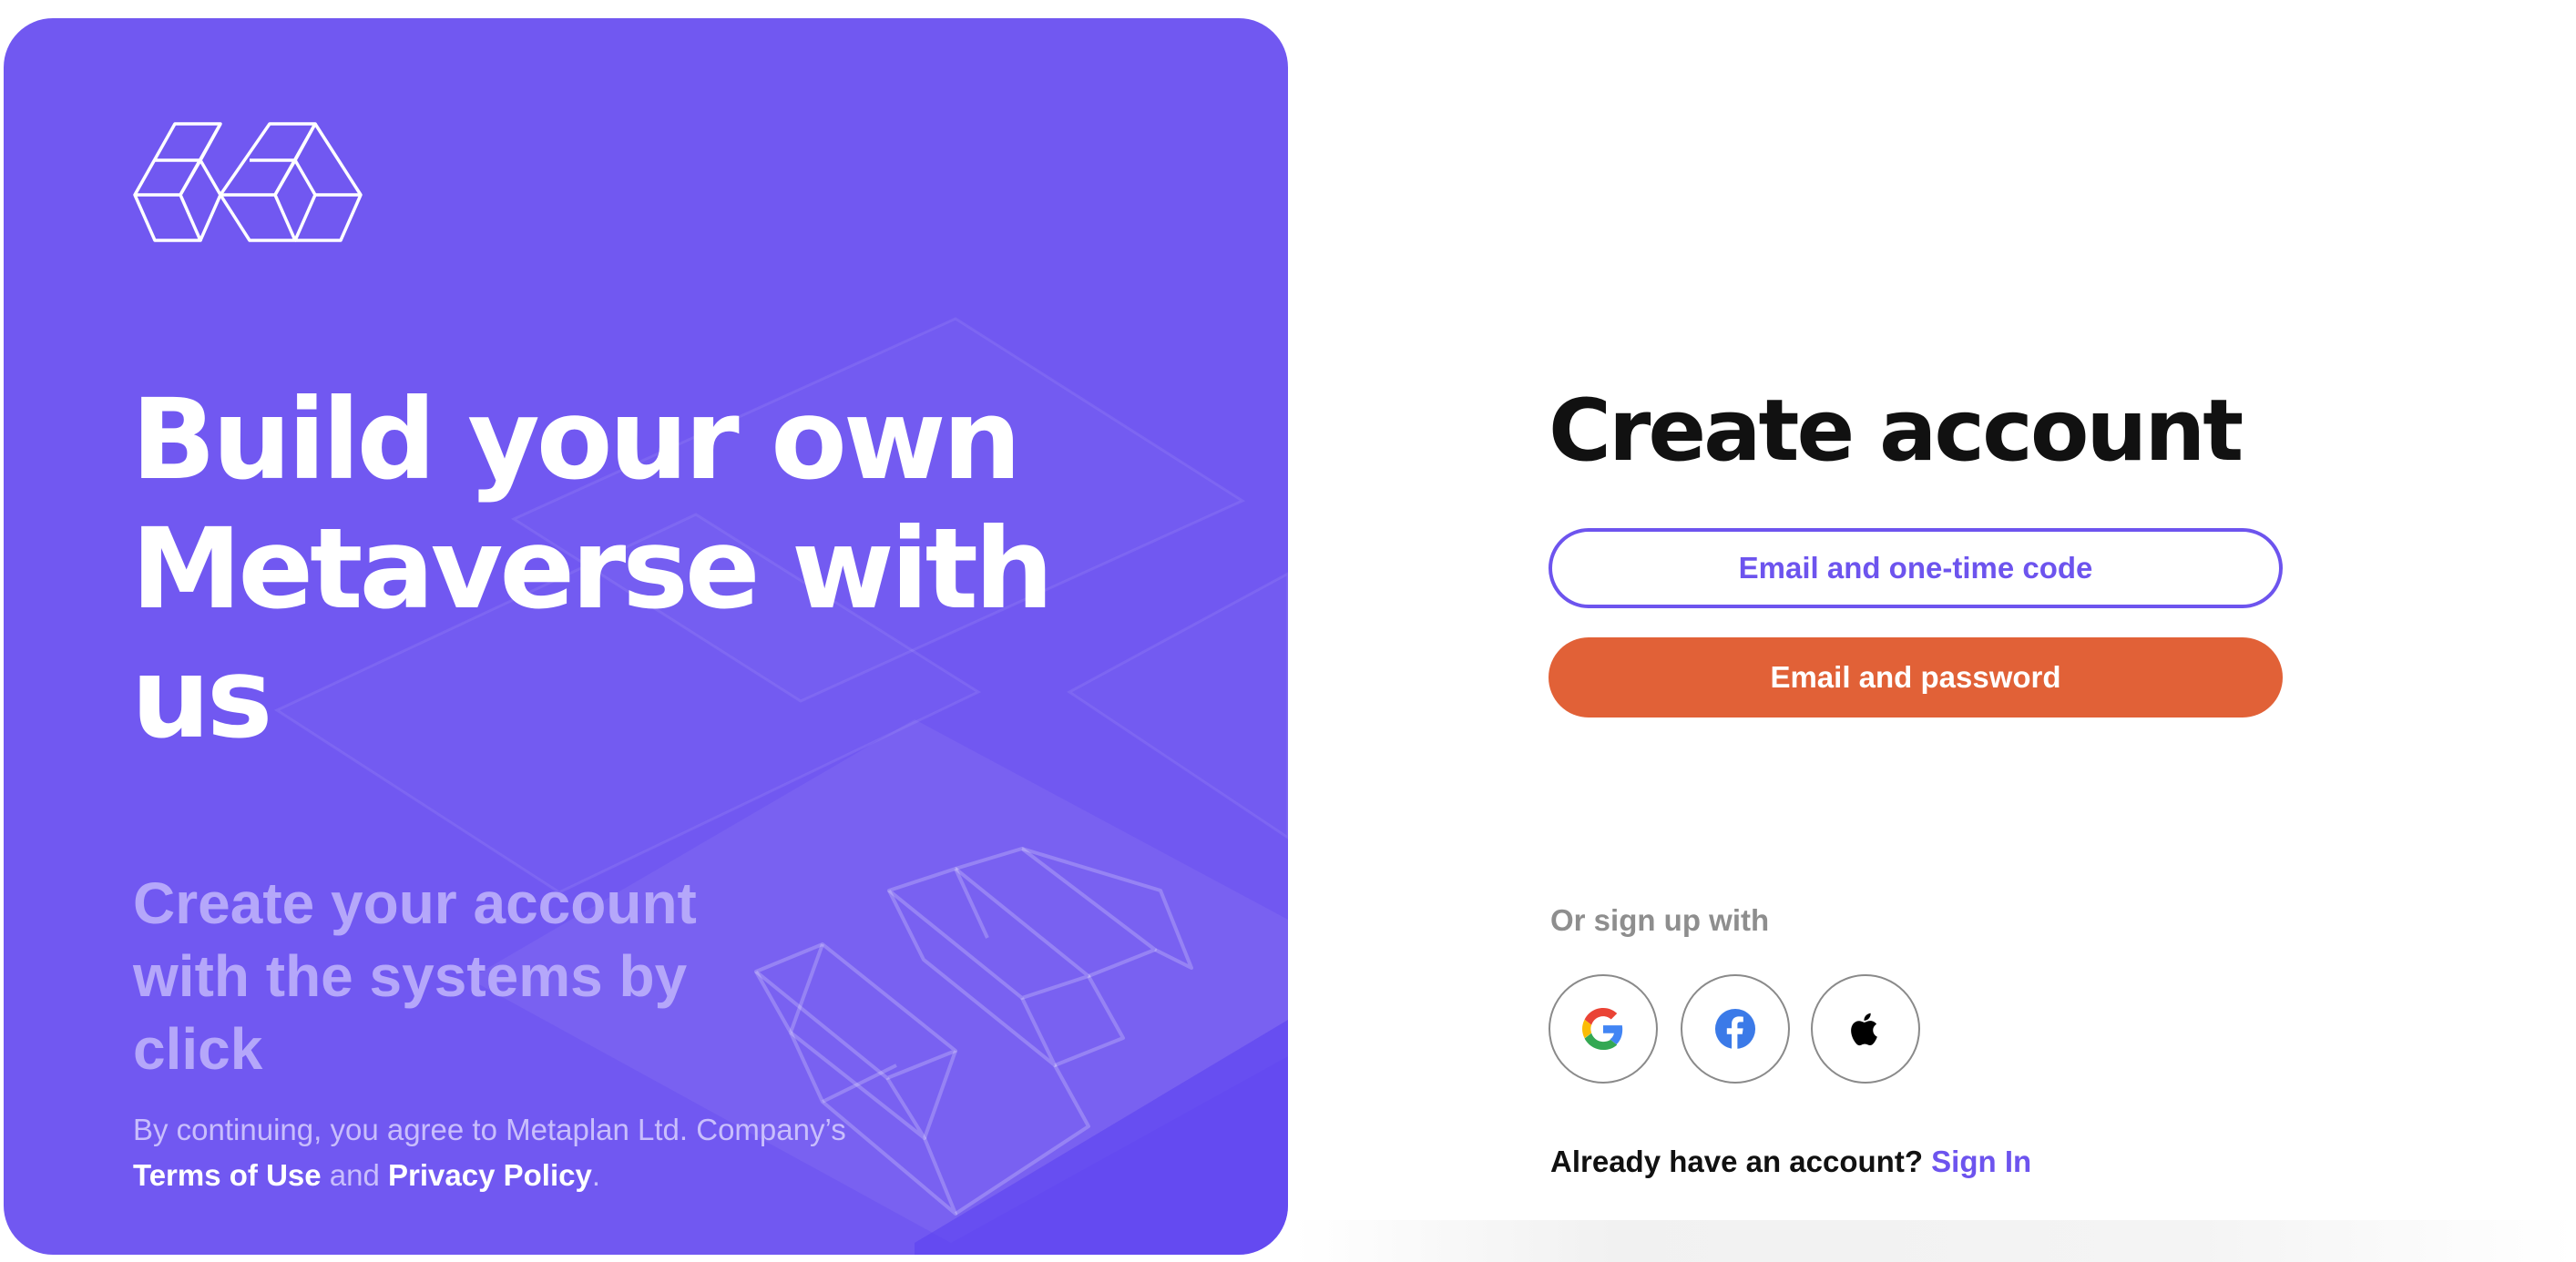 This screenshot has width=2576, height=1262. I want to click on privacy-policy-link: Privacy Policy, so click(490, 1175).